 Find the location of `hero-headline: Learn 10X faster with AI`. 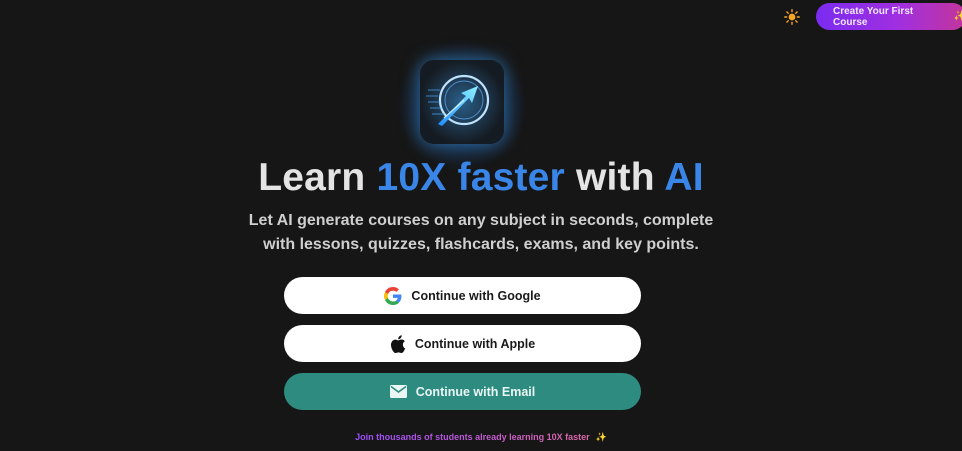

hero-headline: Learn 10X faster with AI is located at coordinates (481, 178).